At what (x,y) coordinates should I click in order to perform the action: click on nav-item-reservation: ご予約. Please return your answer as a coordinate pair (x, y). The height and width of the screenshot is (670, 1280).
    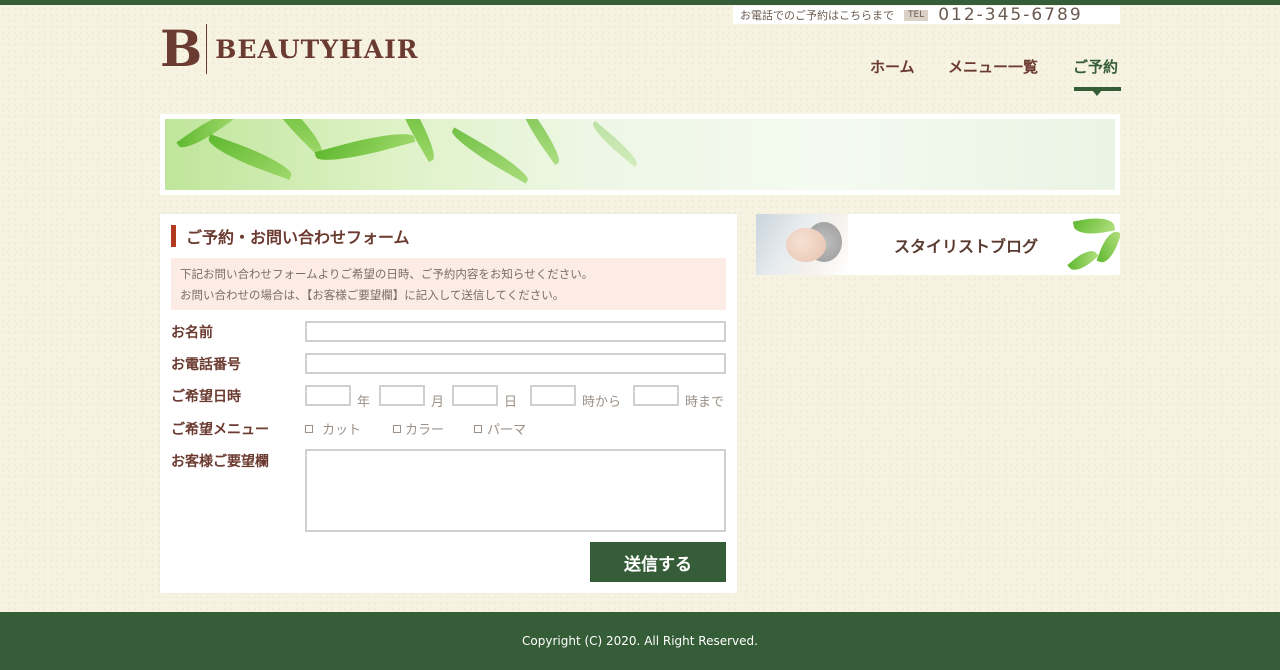
    Looking at the image, I should click on (1095, 66).